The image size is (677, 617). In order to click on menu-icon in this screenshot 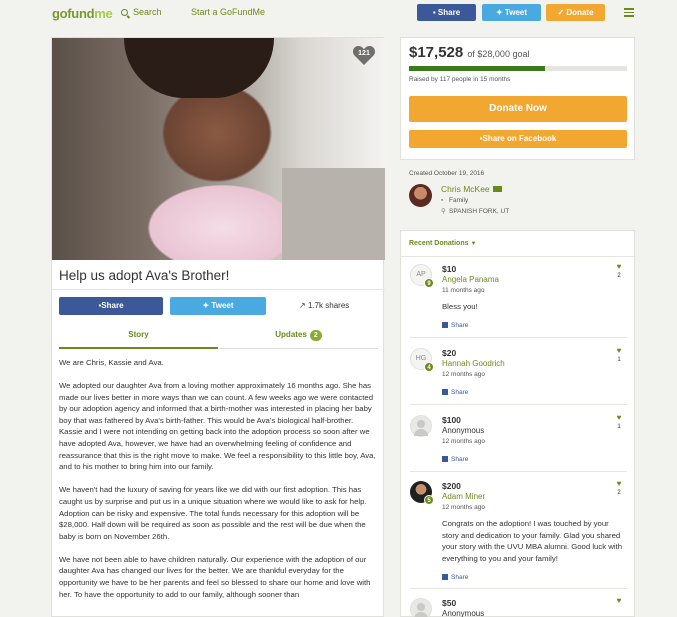, I will do `click(629, 13)`.